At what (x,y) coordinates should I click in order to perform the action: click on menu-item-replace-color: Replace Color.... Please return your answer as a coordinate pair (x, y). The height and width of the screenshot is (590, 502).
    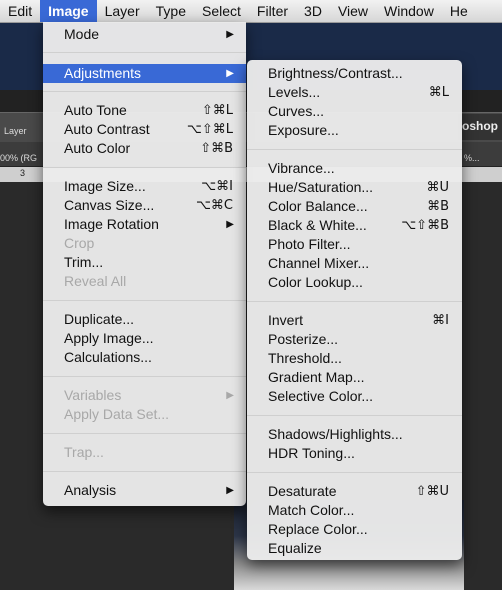
    Looking at the image, I should click on (354, 529).